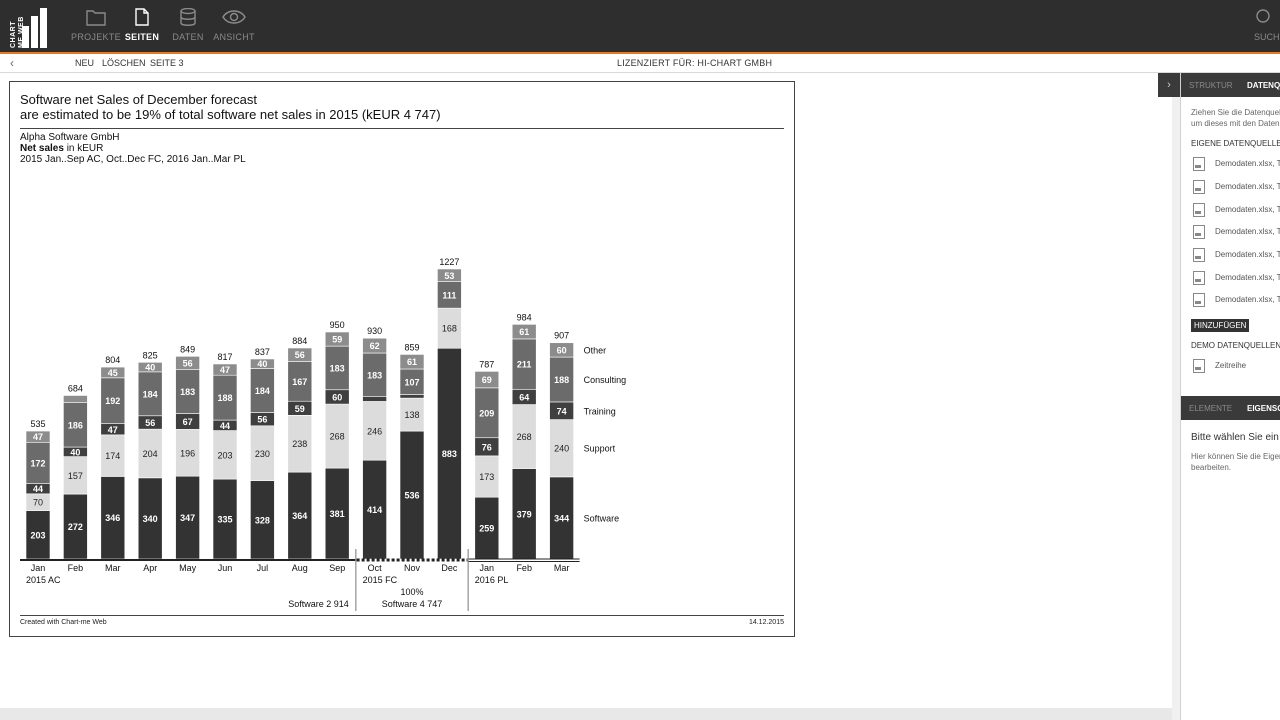 This screenshot has height=720, width=1280. I want to click on x-tick-label: Jun, so click(225, 568).